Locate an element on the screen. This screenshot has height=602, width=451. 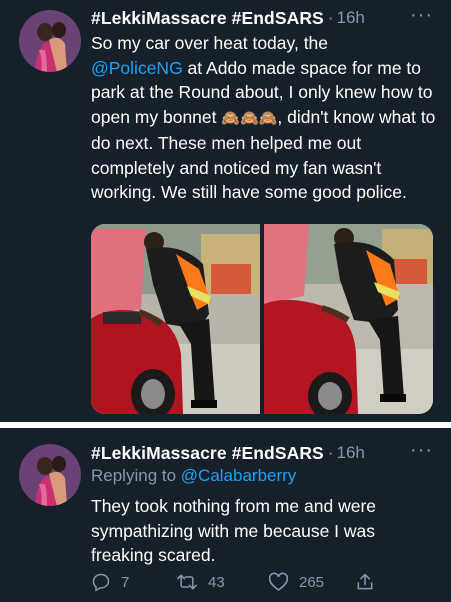
action-bar: 7 43 265 is located at coordinates (241, 582).